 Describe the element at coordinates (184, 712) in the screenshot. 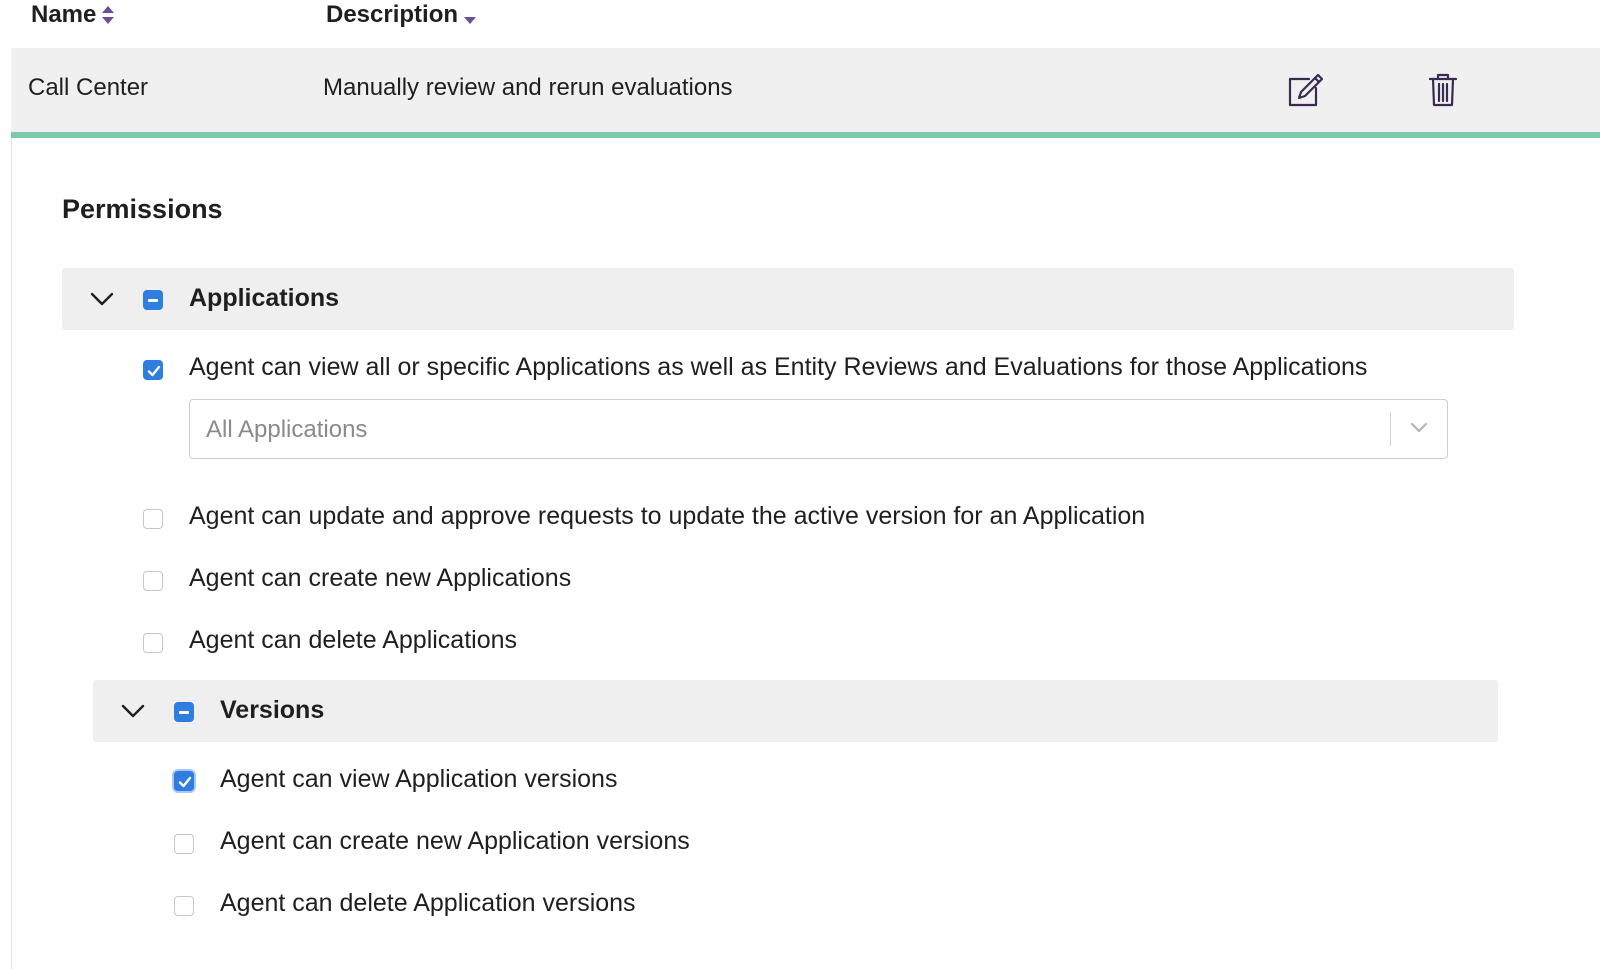

I see `versions-group-checkbox` at that location.